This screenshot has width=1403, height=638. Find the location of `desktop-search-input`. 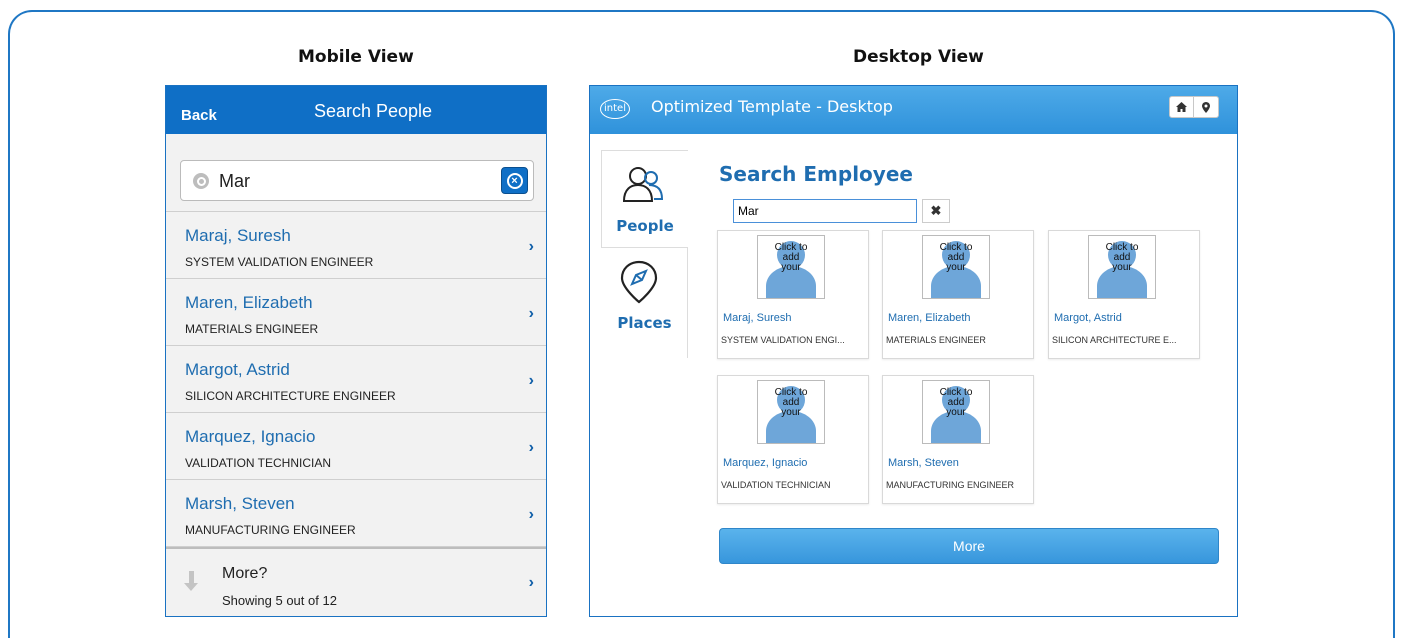

desktop-search-input is located at coordinates (825, 211).